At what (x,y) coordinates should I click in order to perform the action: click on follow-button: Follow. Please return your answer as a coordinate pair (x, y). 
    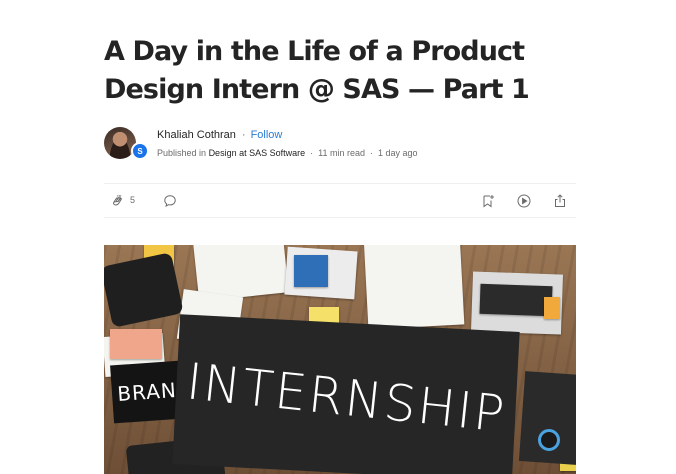
    Looking at the image, I should click on (267, 135).